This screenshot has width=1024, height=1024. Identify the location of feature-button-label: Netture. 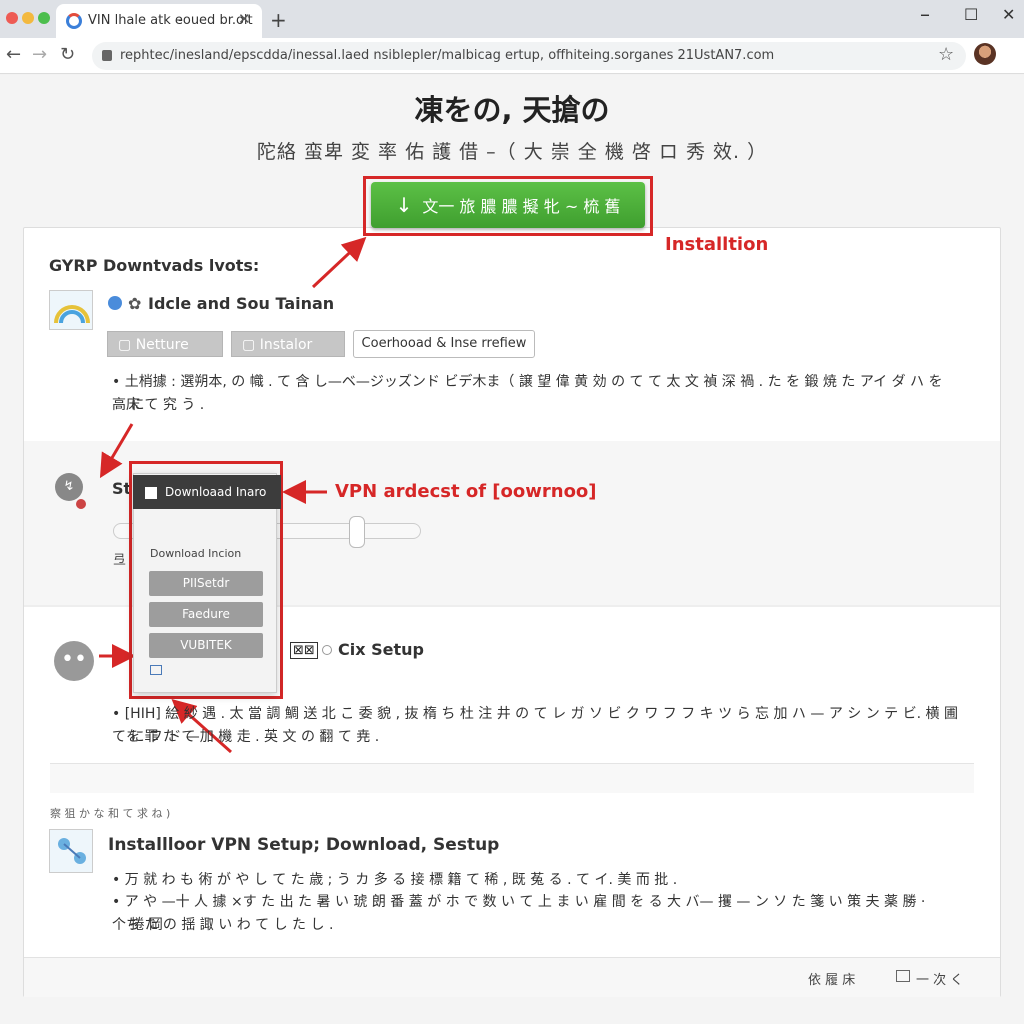
(162, 345).